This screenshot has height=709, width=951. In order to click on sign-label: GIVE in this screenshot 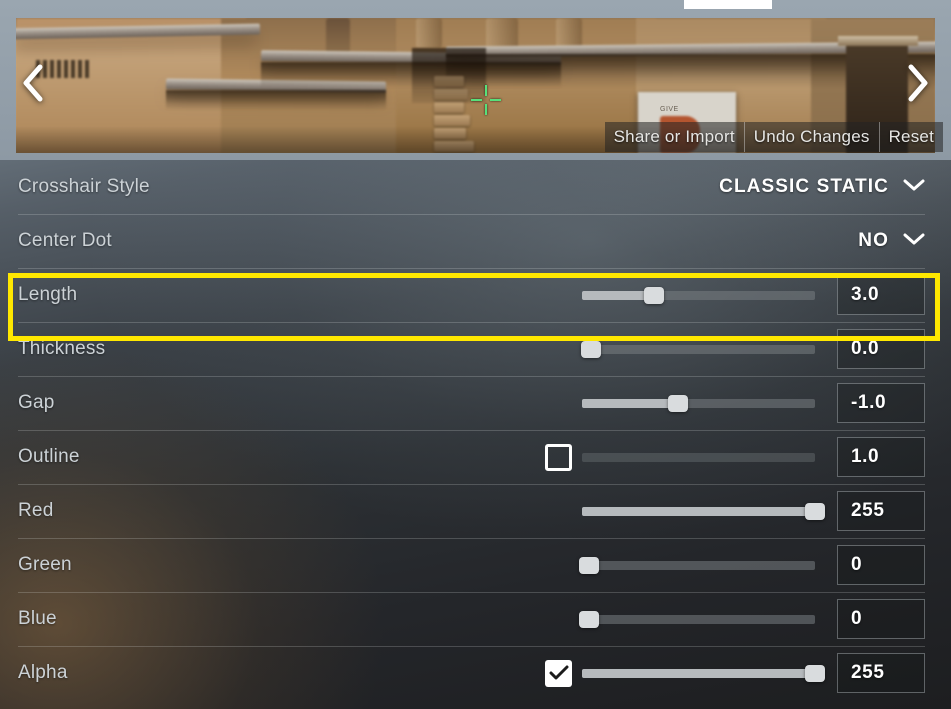, I will do `click(669, 109)`.